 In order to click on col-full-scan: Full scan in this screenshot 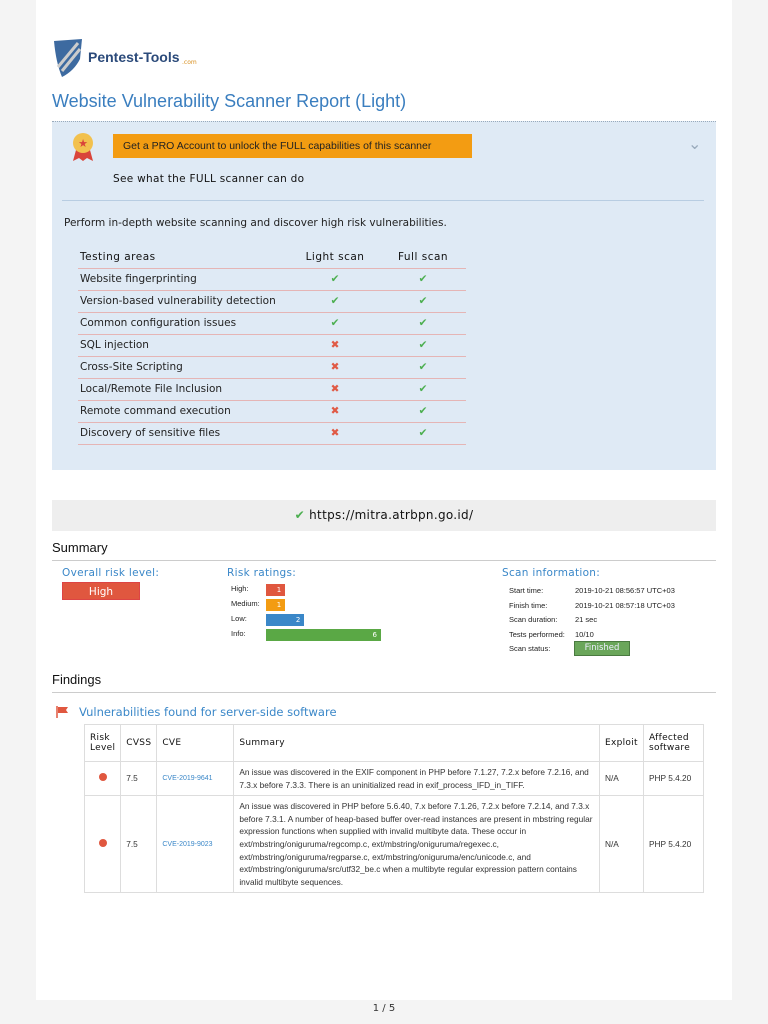, I will do `click(422, 257)`.